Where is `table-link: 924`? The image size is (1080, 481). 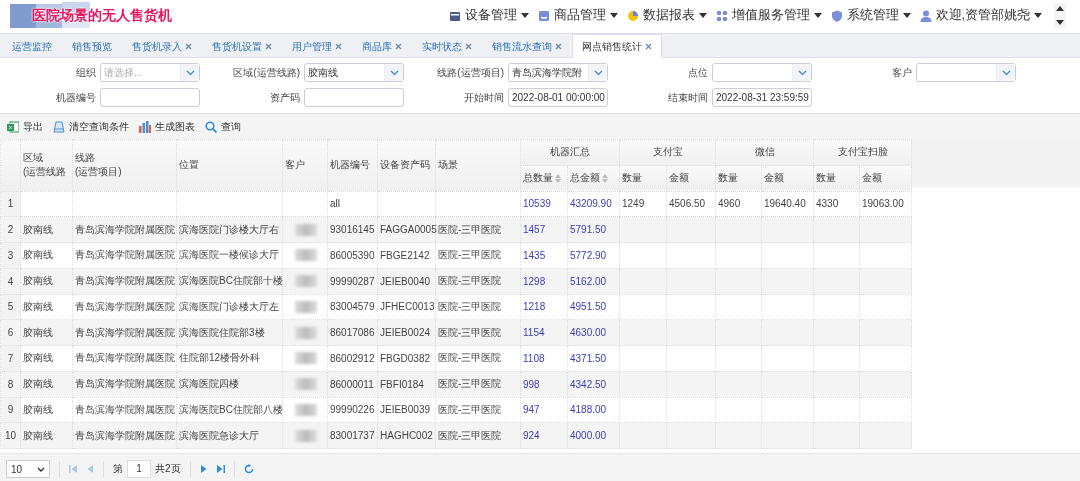
table-link: 924 is located at coordinates (531, 436).